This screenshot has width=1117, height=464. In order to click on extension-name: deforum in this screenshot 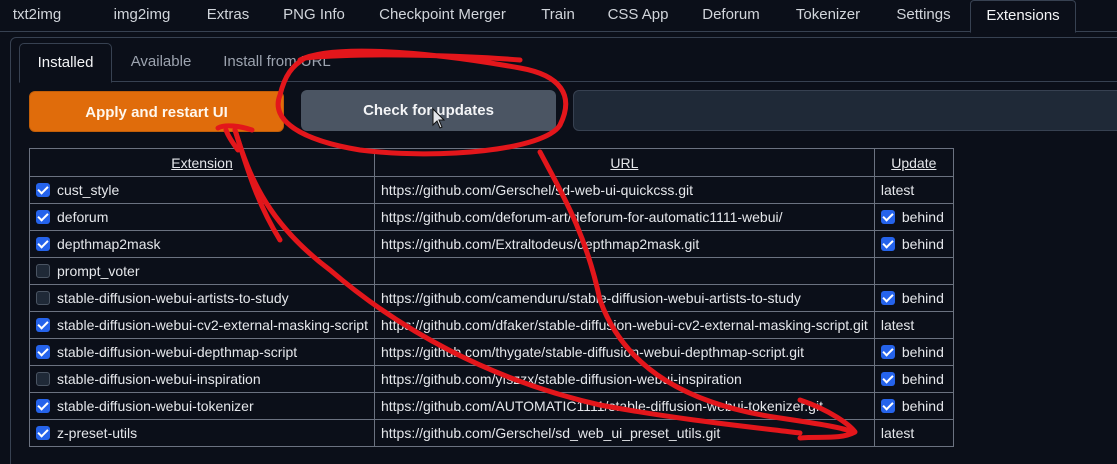, I will do `click(83, 216)`.